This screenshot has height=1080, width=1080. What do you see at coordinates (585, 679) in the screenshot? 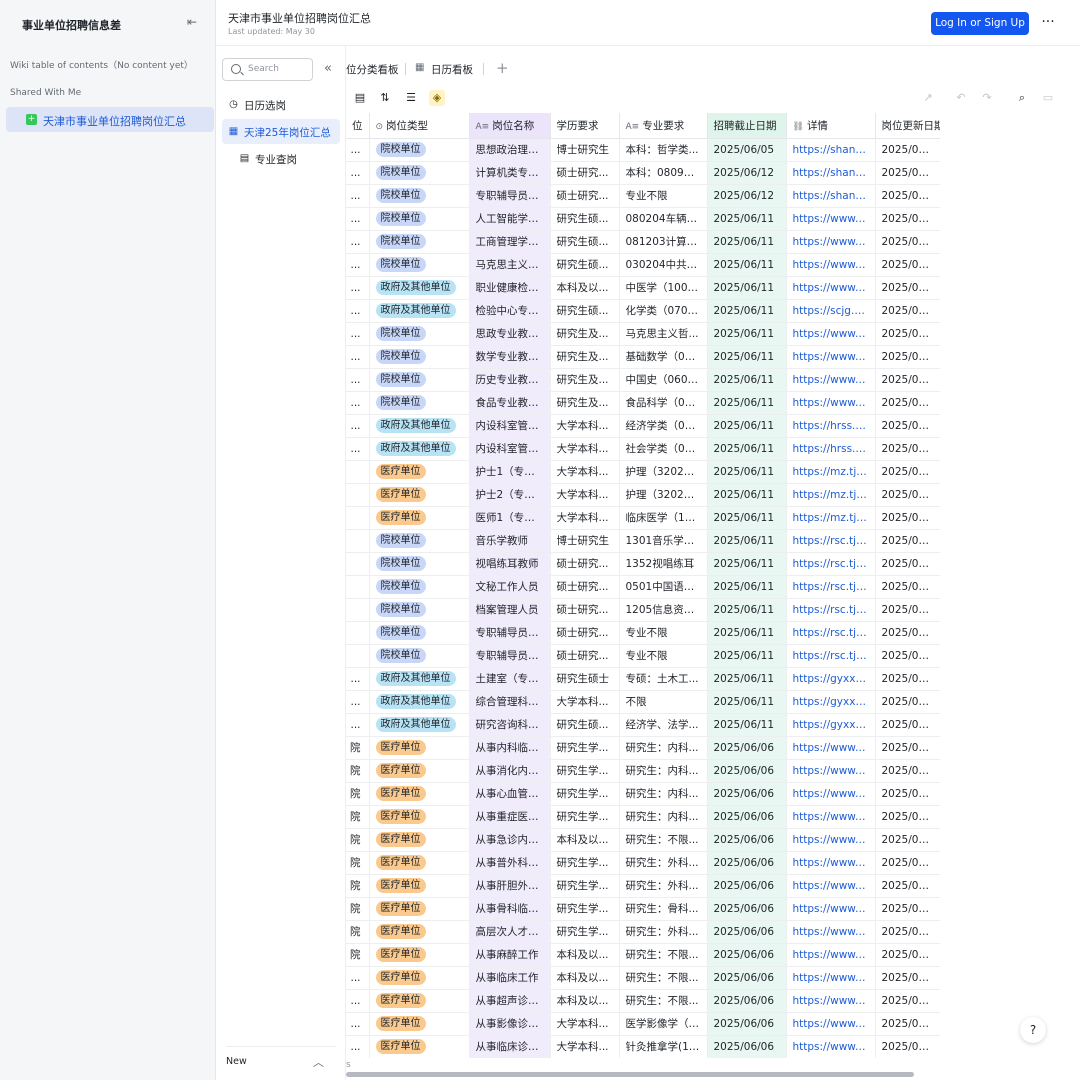
I see `table-cell: 研究生硕士` at bounding box center [585, 679].